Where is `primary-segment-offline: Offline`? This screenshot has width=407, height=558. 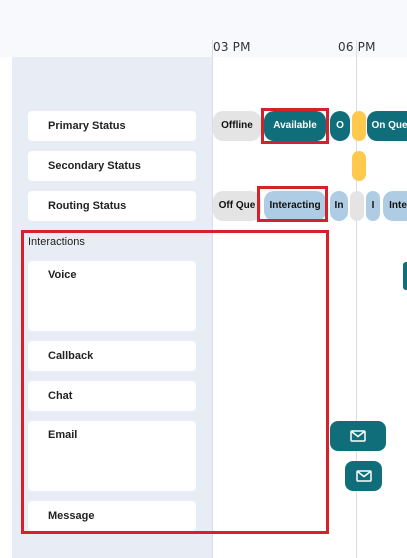 primary-segment-offline: Offline is located at coordinates (237, 126).